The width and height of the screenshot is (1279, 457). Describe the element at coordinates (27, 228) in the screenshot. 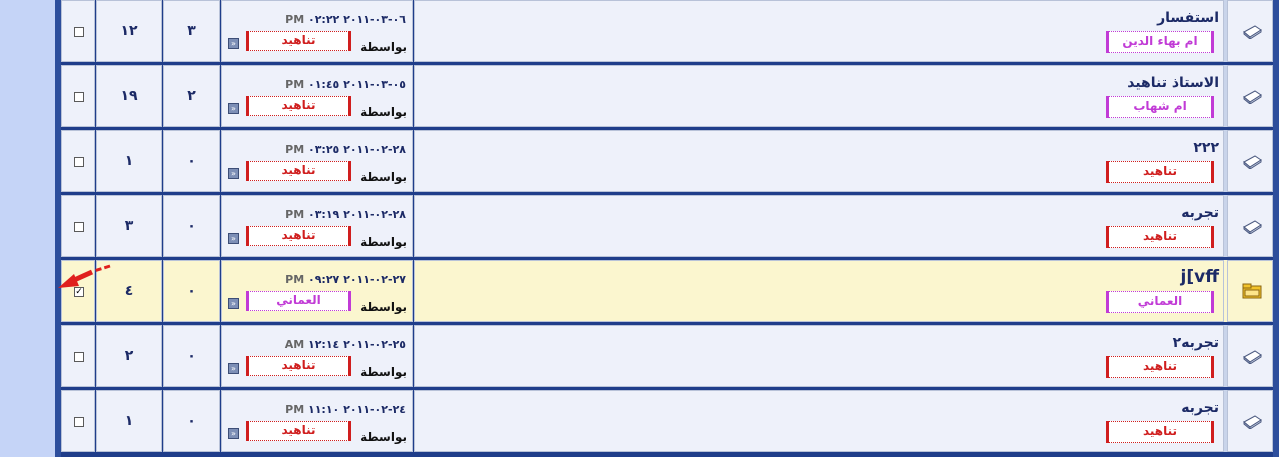

I see `left-margin` at that location.